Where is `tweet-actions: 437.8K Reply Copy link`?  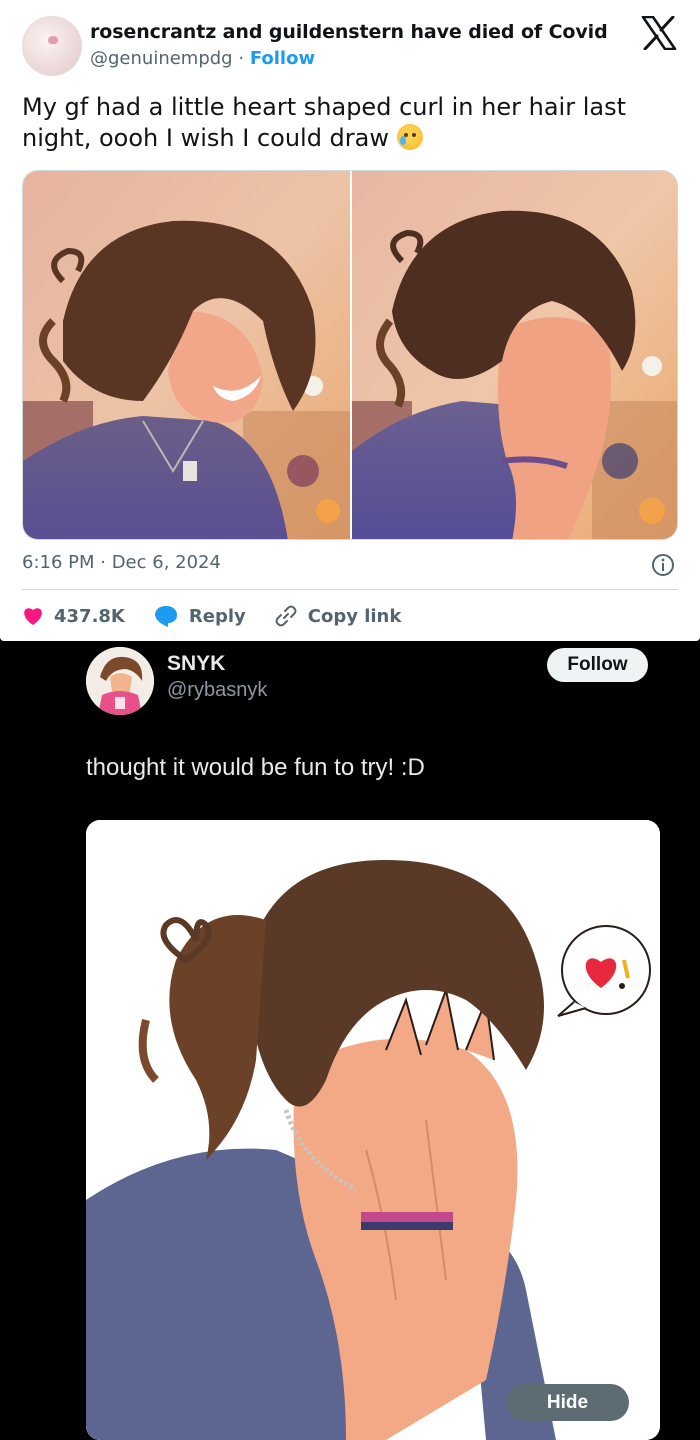
tweet-actions: 437.8K Reply Copy link is located at coordinates (225, 616).